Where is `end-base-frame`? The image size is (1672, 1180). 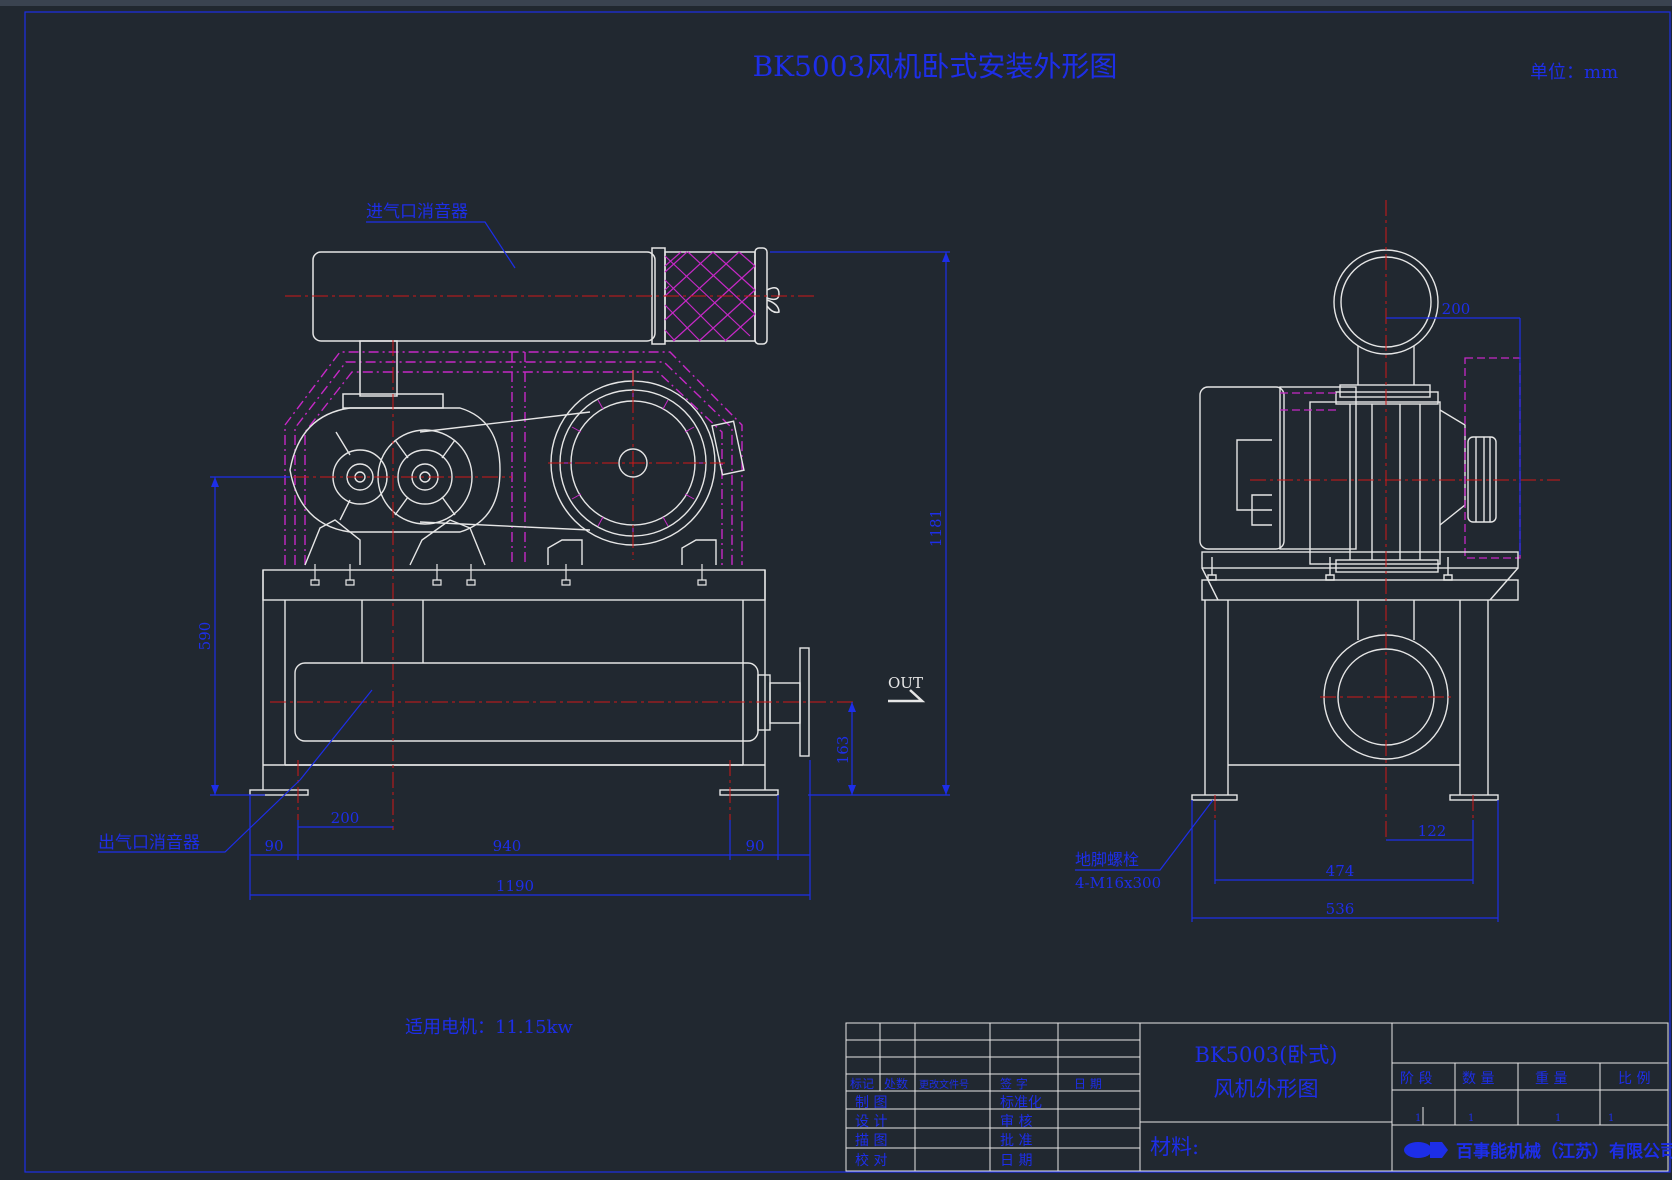
end-base-frame is located at coordinates (1355, 676).